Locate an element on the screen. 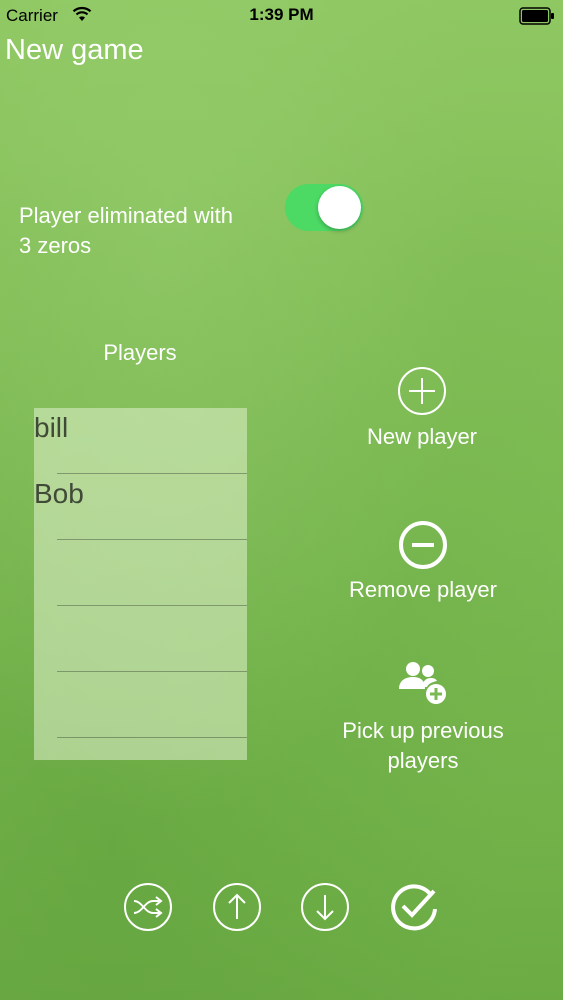 This screenshot has height=1000, width=563. status-time: 1:39 PM is located at coordinates (281, 14).